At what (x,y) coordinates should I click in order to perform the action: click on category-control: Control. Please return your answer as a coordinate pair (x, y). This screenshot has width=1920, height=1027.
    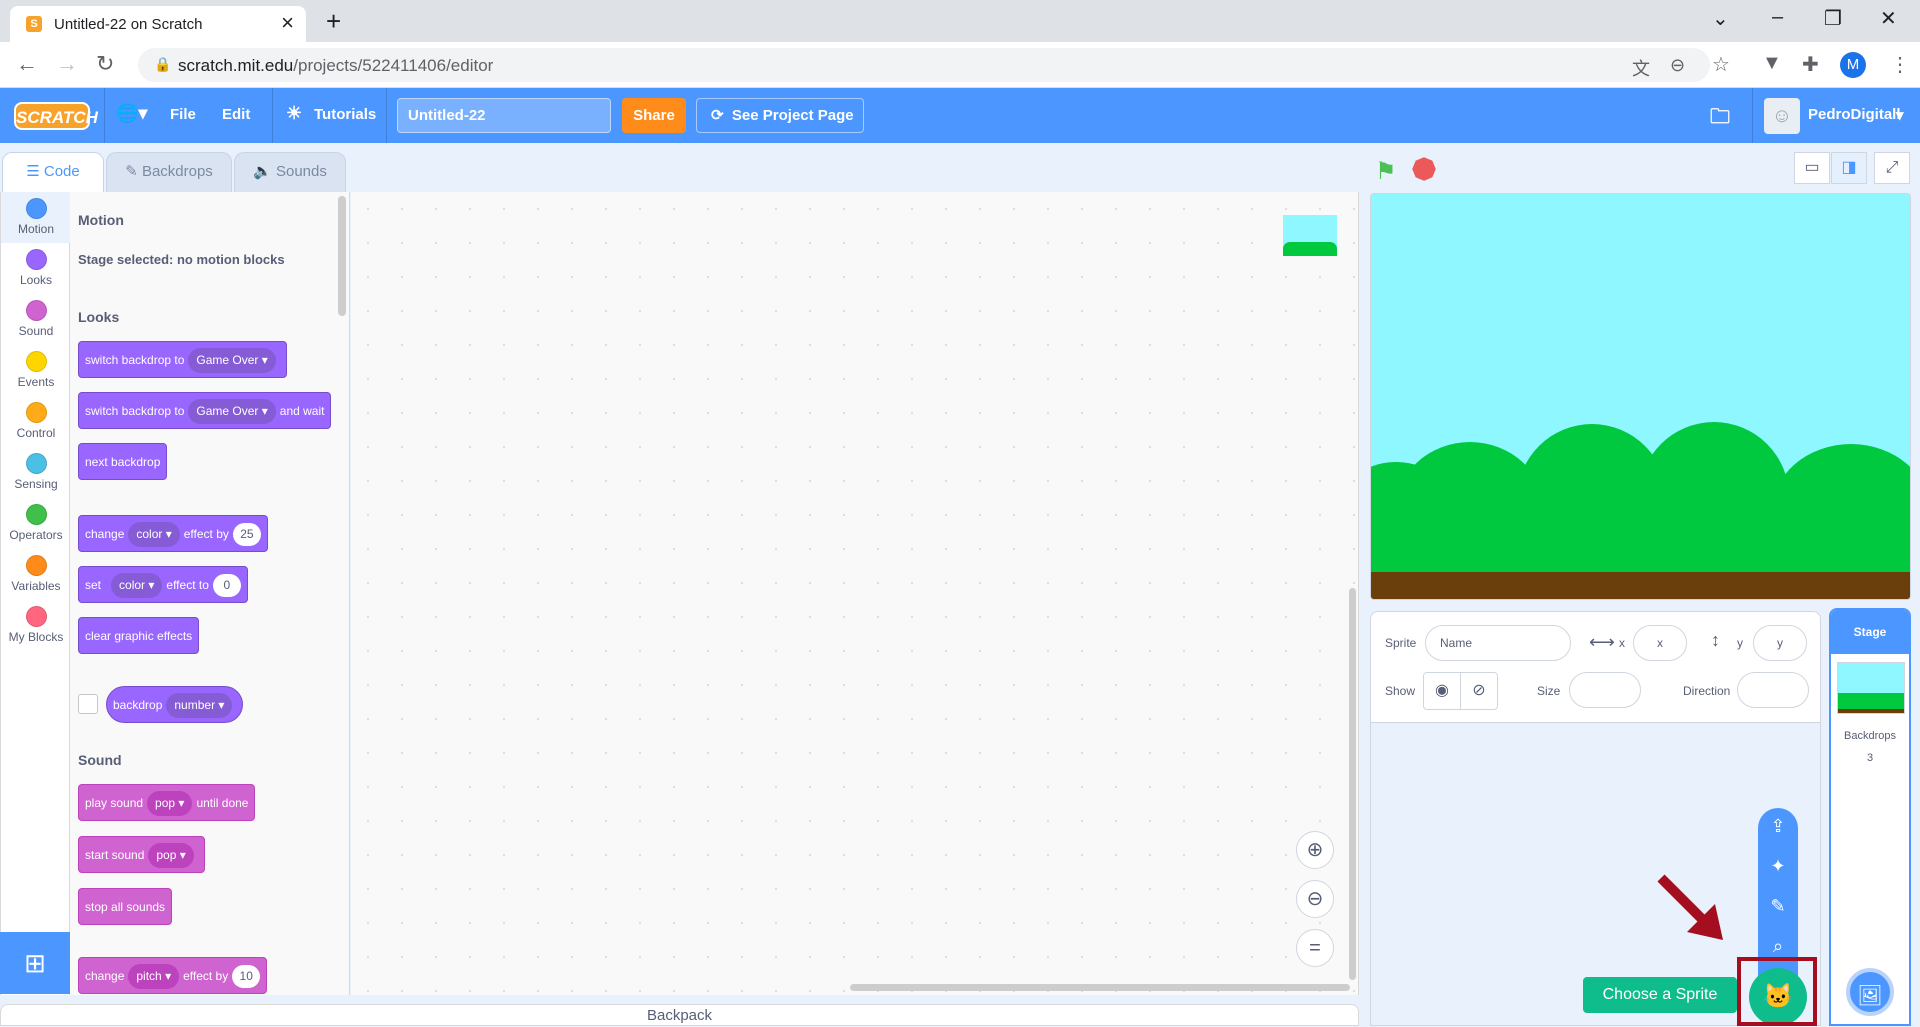
    Looking at the image, I should click on (36, 421).